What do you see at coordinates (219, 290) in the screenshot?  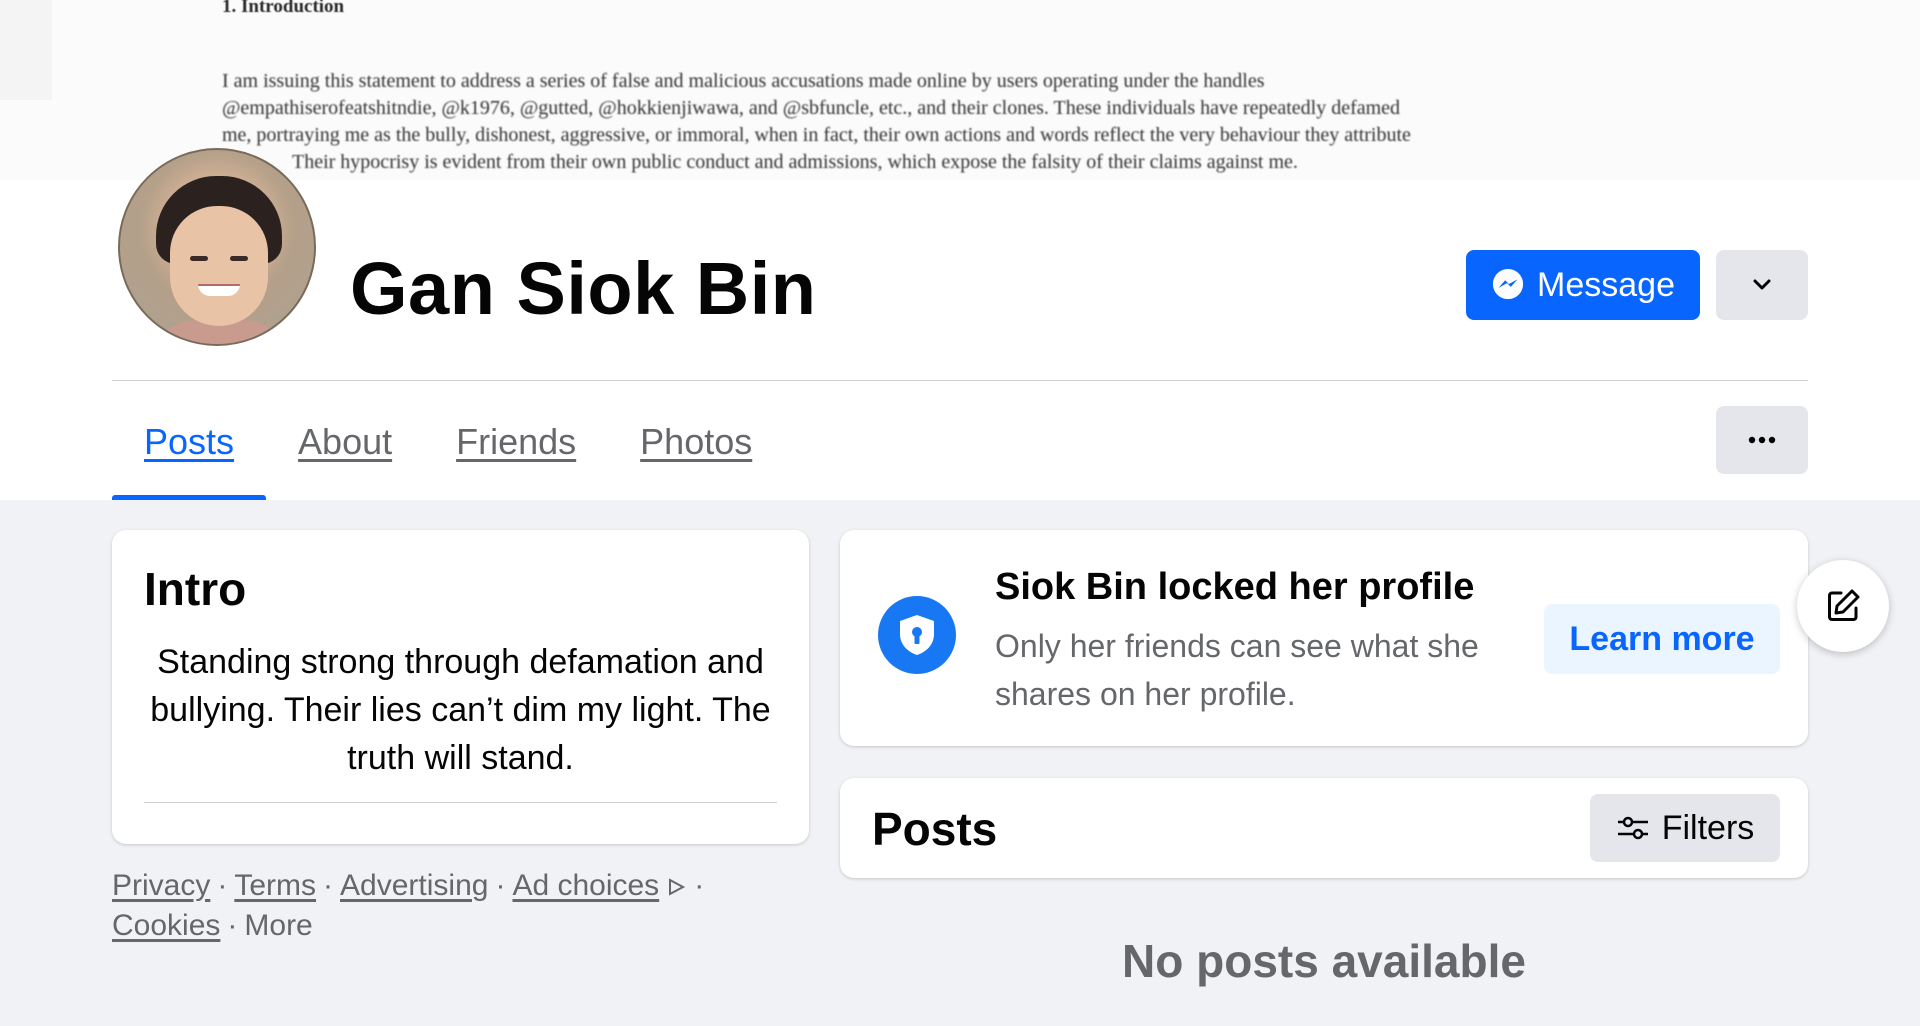 I see `avatar-smile` at bounding box center [219, 290].